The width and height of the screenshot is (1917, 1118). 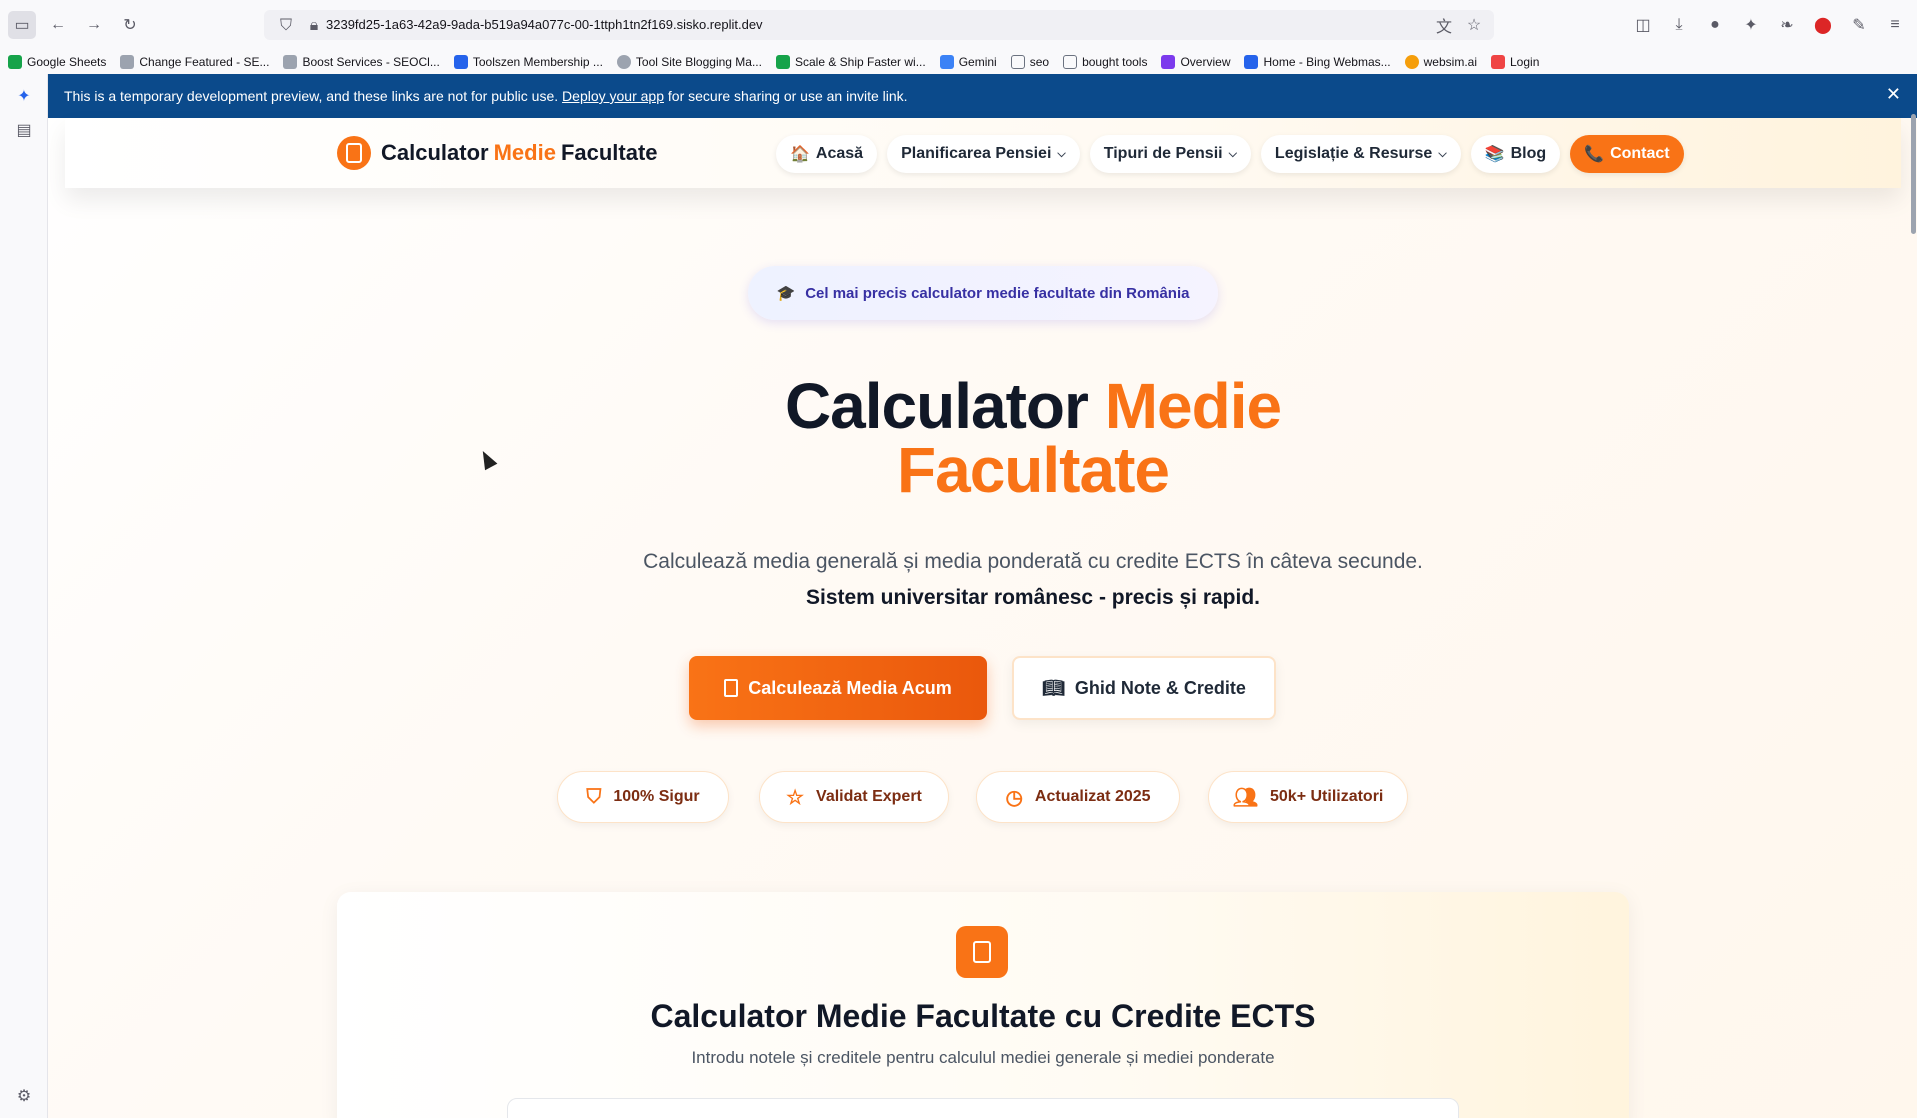 I want to click on graduation-cap-icon: 🎓, so click(x=786, y=293).